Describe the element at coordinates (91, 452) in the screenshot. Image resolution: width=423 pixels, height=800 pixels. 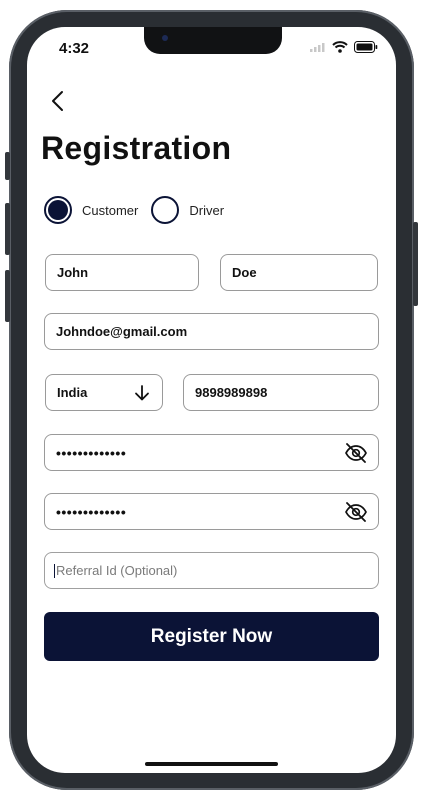
I see `password-mask: •••••••••••••` at that location.